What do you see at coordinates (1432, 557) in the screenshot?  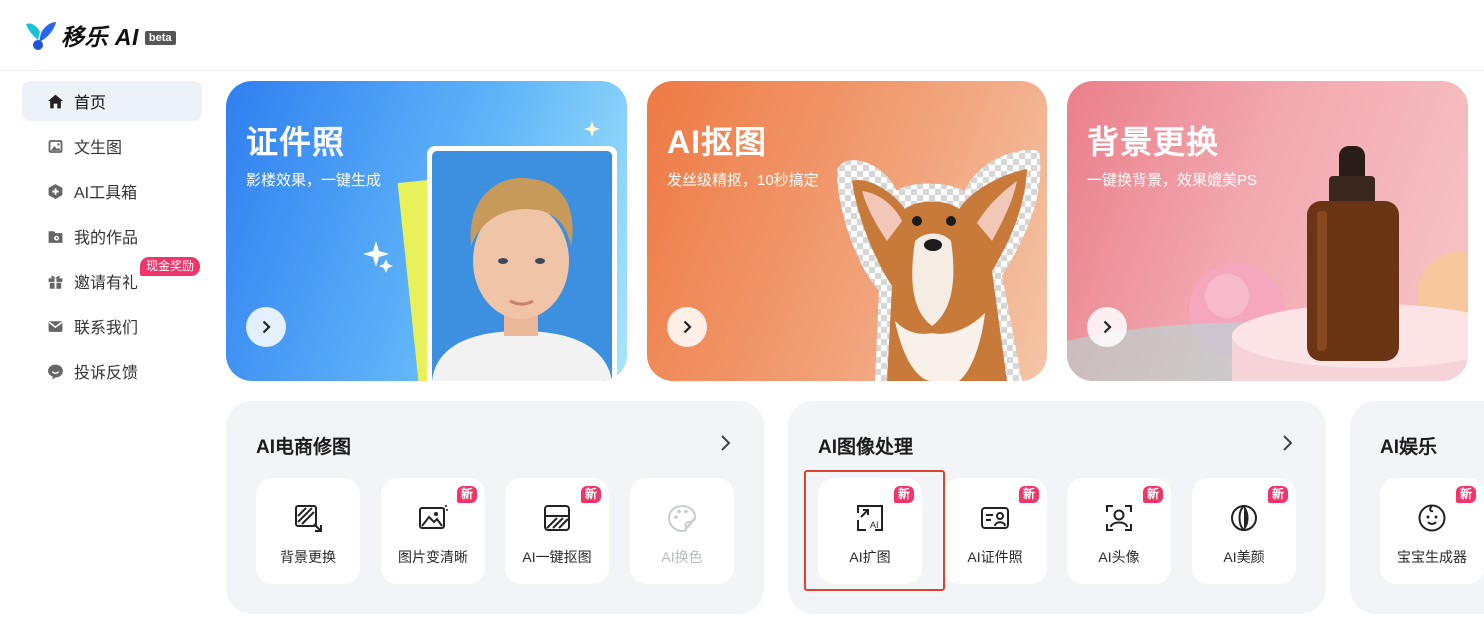 I see `tool-label: 宝宝生成器` at bounding box center [1432, 557].